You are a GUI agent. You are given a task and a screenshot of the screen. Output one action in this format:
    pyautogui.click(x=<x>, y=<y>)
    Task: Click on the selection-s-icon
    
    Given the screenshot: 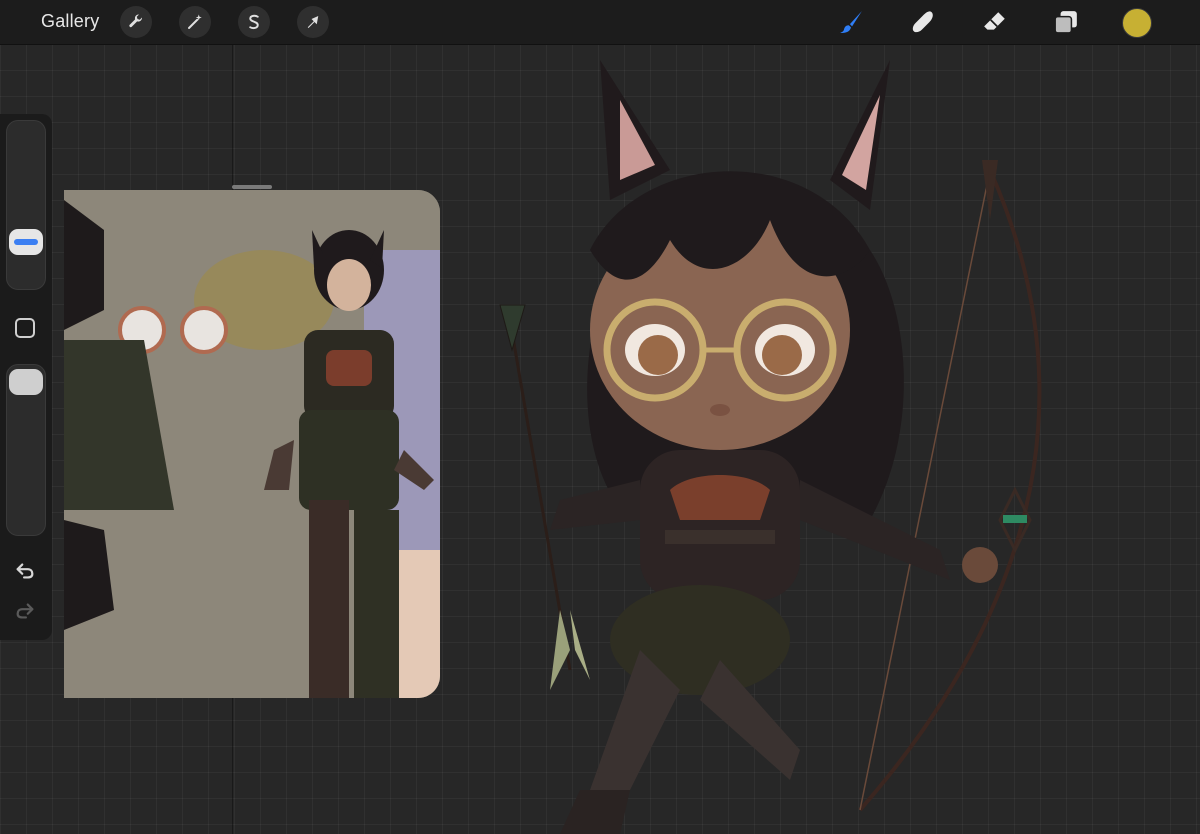 What is the action you would take?
    pyautogui.click(x=254, y=22)
    